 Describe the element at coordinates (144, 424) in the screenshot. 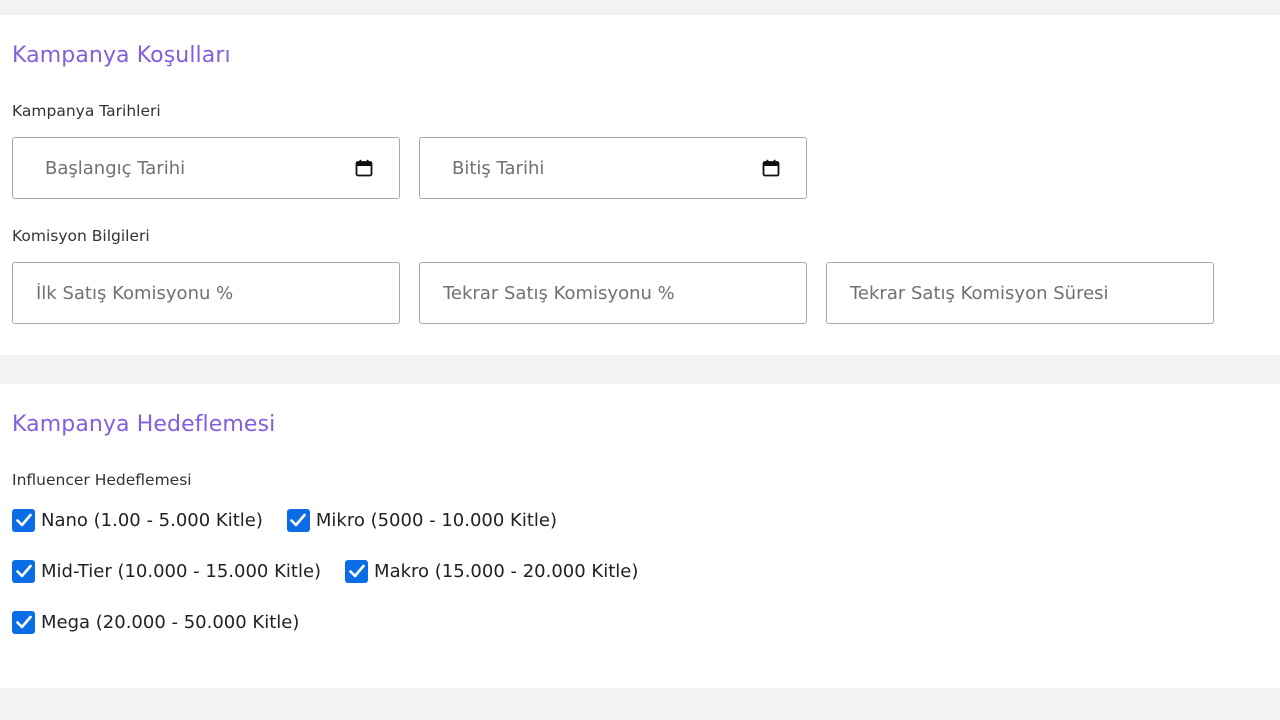

I see `campaign-targeting-title: Kampanya Hedeflemesi` at that location.